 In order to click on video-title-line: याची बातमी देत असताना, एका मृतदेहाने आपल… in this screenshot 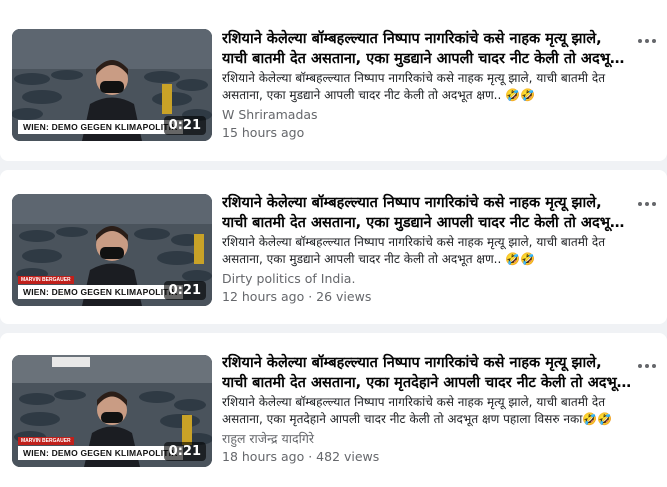, I will do `click(427, 383)`.